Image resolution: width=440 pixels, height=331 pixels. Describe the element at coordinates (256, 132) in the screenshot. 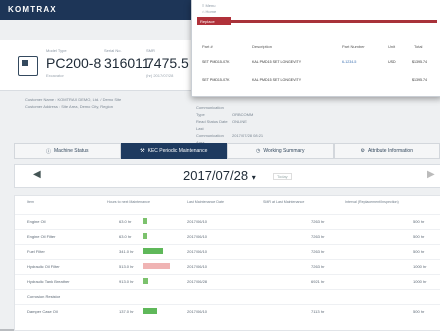

I see `info-row: Last Communication2017/07/28 08:21` at that location.